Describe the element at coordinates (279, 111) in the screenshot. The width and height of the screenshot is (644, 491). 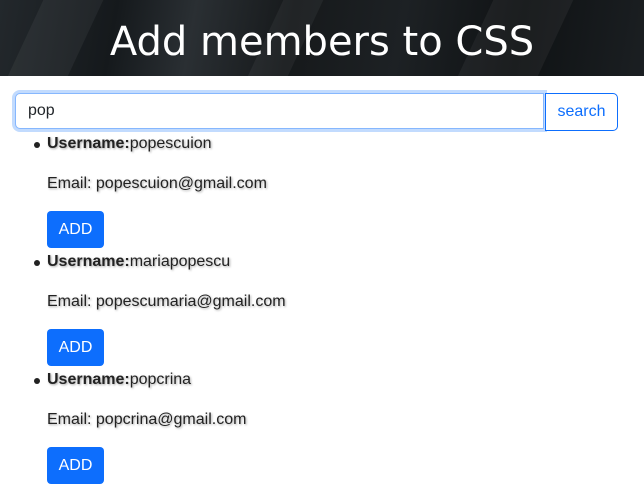
I see `search-input` at that location.